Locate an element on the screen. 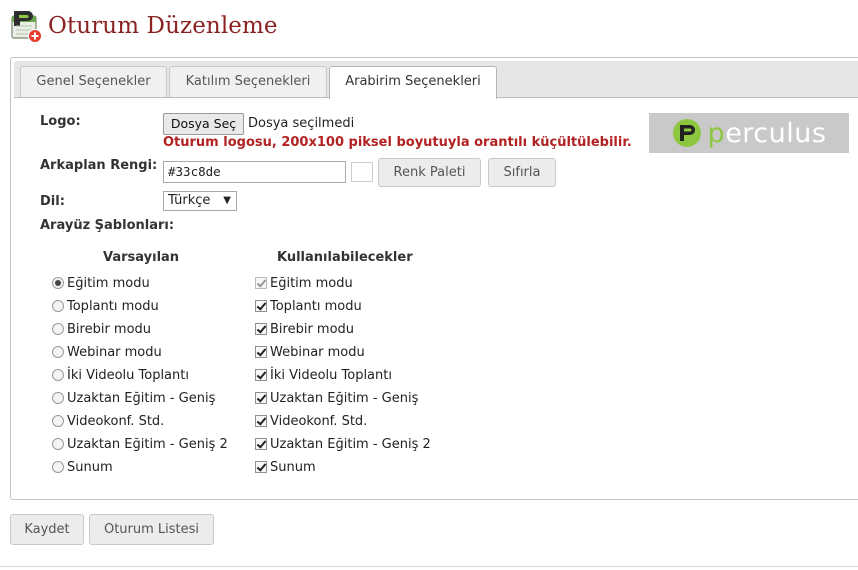 The height and width of the screenshot is (570, 858). available-template-label: İki Videolu Toplantı is located at coordinates (331, 375).